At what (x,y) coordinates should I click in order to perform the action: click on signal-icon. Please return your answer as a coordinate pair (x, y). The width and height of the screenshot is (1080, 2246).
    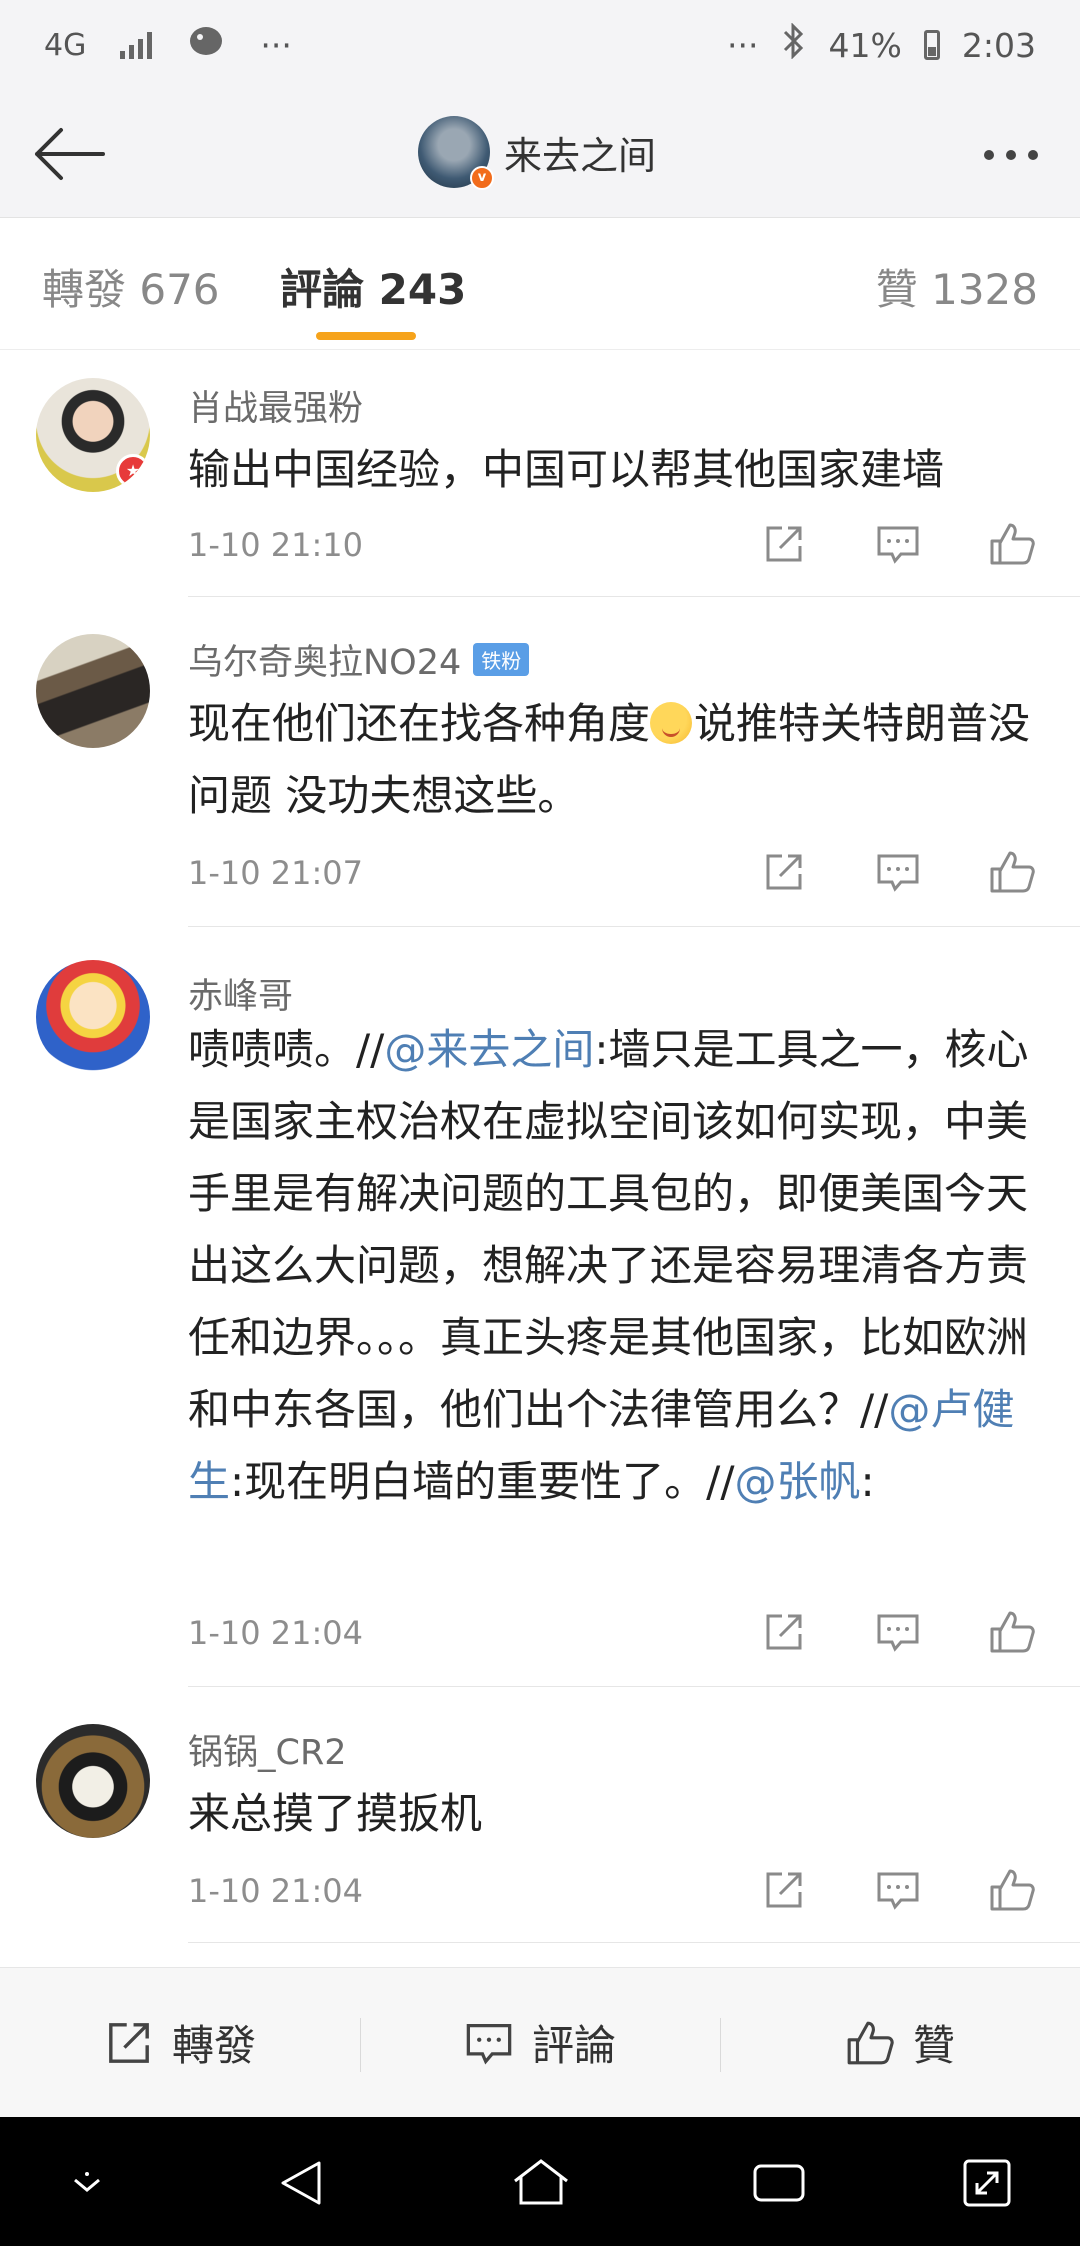
    Looking at the image, I should click on (136, 45).